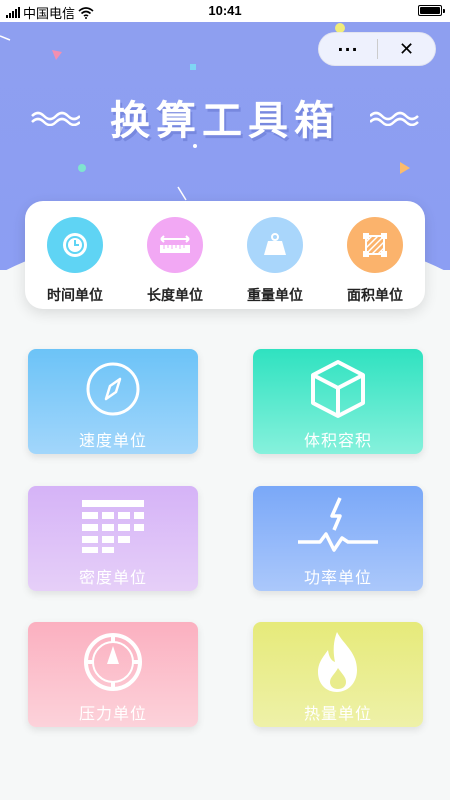 The image size is (450, 800). What do you see at coordinates (337, 577) in the screenshot?
I see `tile-label: 功率单位` at bounding box center [337, 577].